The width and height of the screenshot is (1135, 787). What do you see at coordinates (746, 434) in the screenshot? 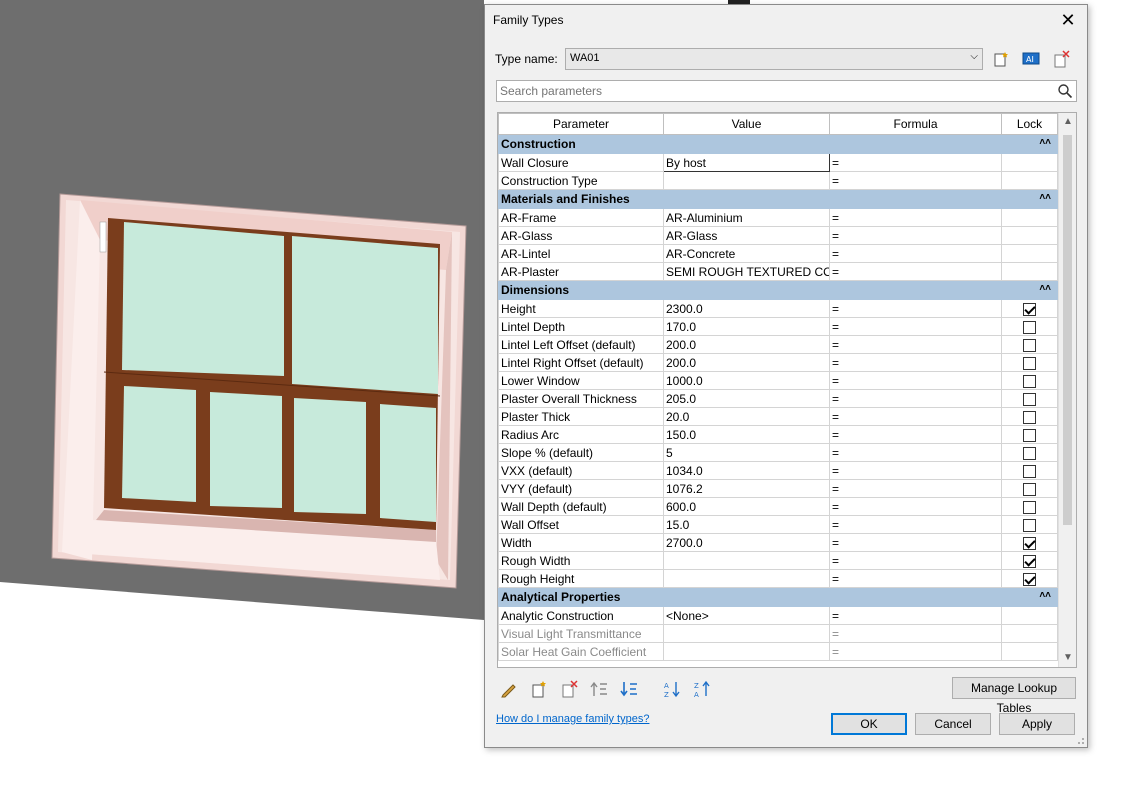
I see `value-cell: 150.0` at bounding box center [746, 434].